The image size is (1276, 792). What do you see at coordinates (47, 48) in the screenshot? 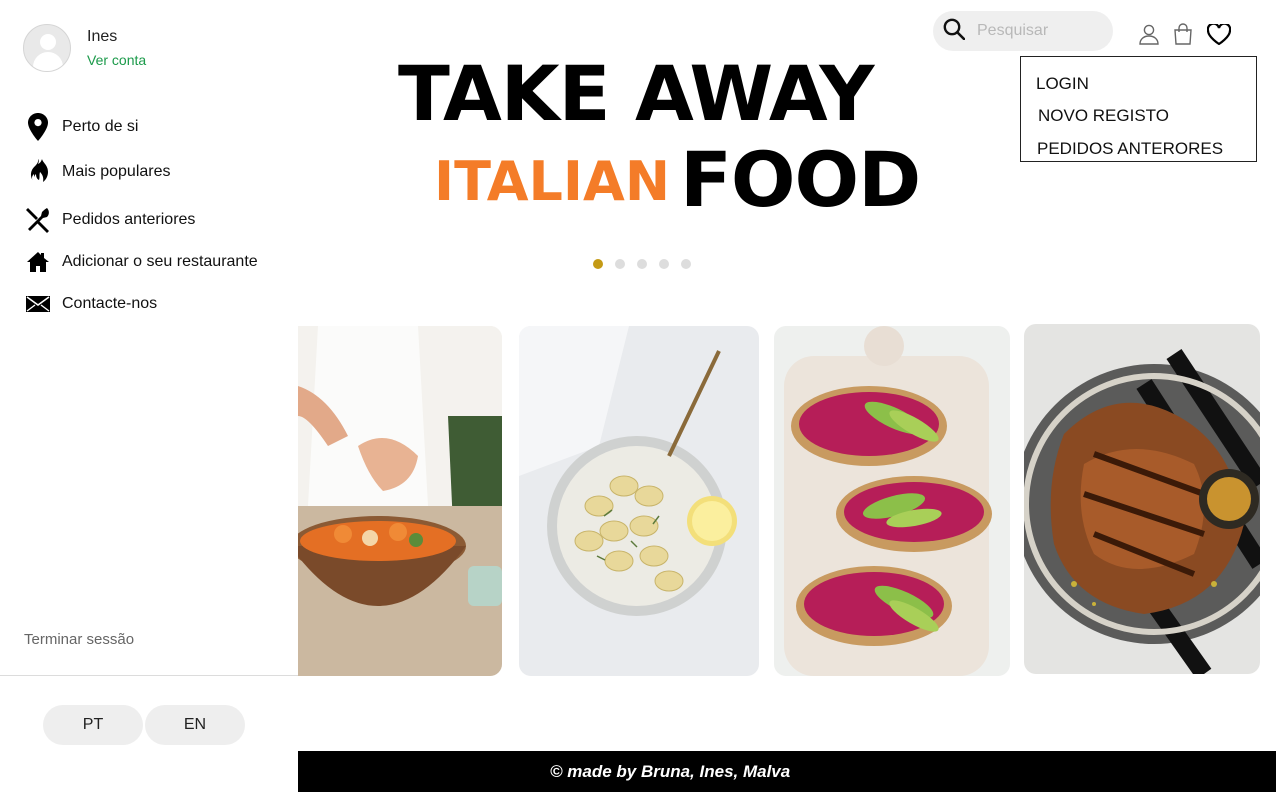
I see `avatar` at bounding box center [47, 48].